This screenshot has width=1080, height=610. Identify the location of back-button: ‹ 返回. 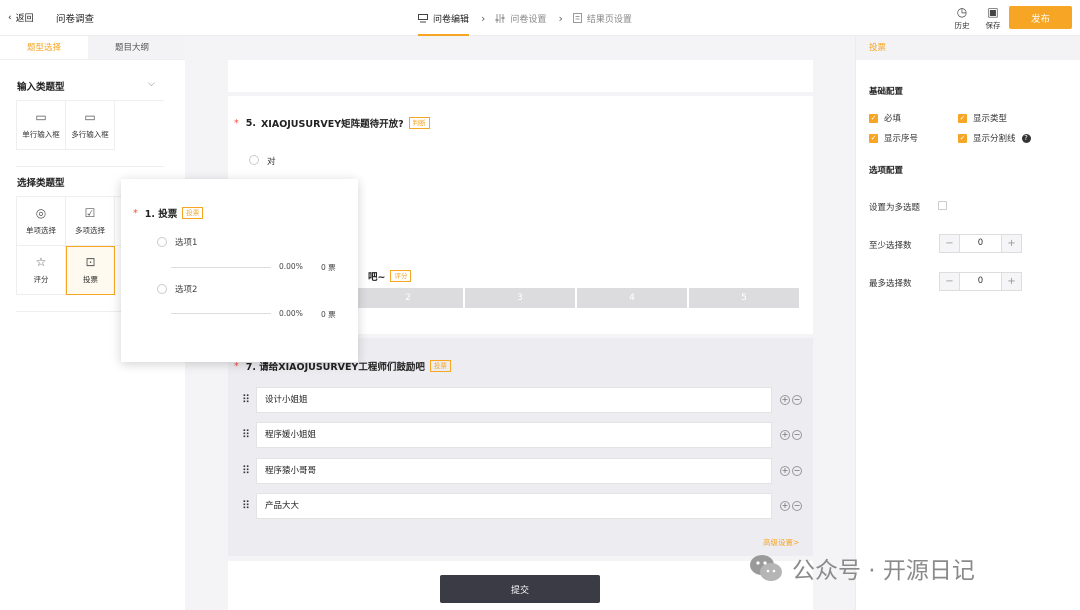
(21, 18).